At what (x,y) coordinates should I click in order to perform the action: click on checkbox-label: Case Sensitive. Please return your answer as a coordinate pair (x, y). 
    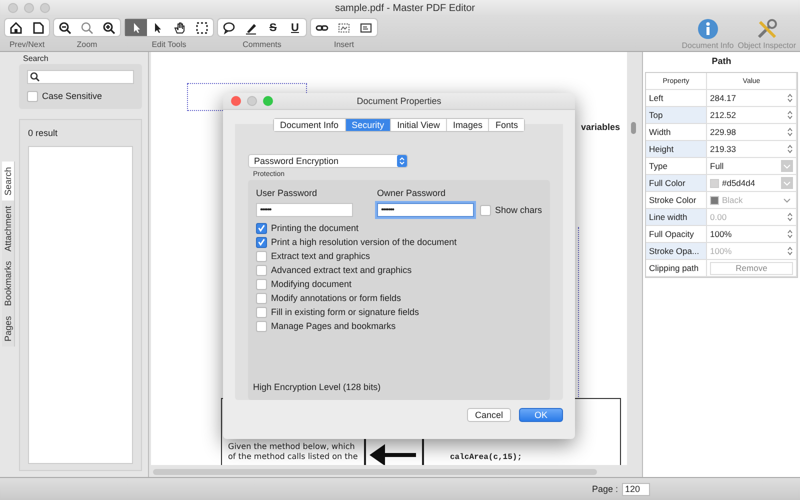
    Looking at the image, I should click on (72, 96).